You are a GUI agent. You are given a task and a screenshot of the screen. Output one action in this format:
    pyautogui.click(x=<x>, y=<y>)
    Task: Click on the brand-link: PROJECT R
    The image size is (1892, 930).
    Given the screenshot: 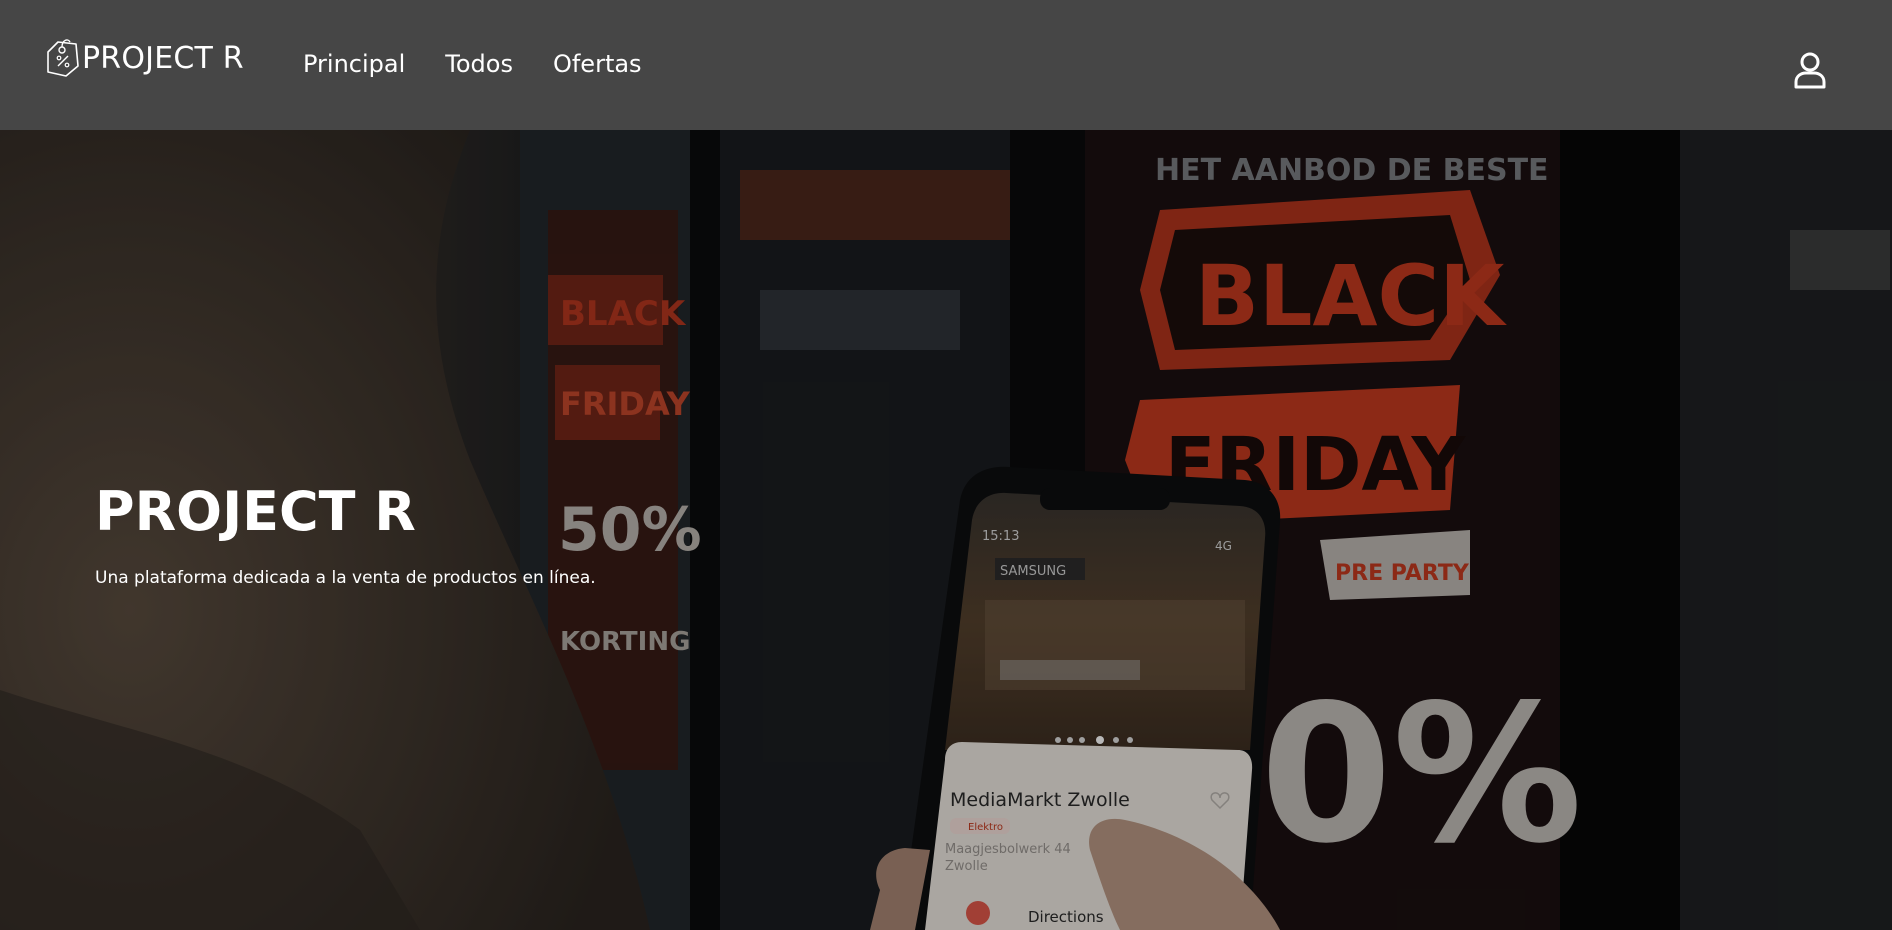 What is the action you would take?
    pyautogui.click(x=142, y=58)
    